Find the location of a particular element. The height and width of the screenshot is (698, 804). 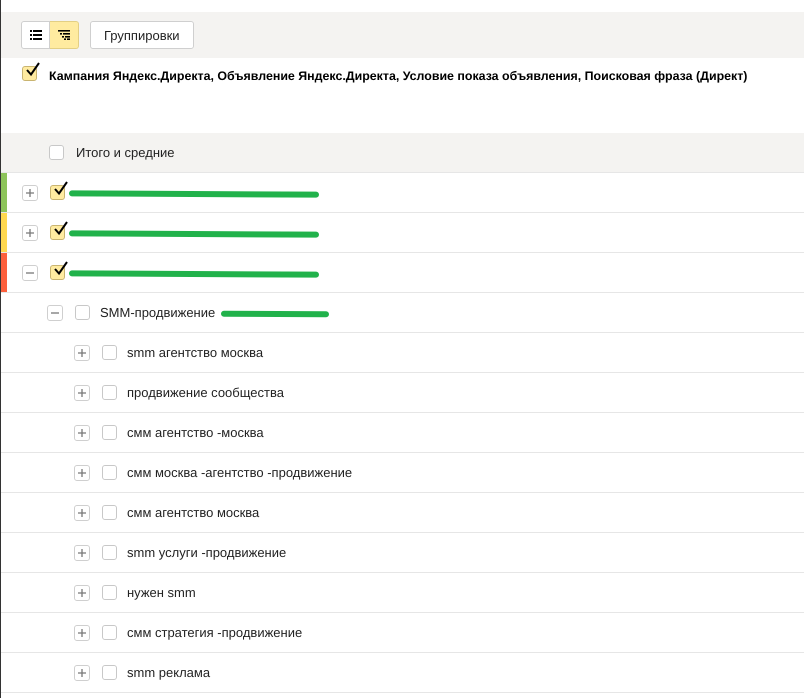

row-label: нужен smm is located at coordinates (161, 592).